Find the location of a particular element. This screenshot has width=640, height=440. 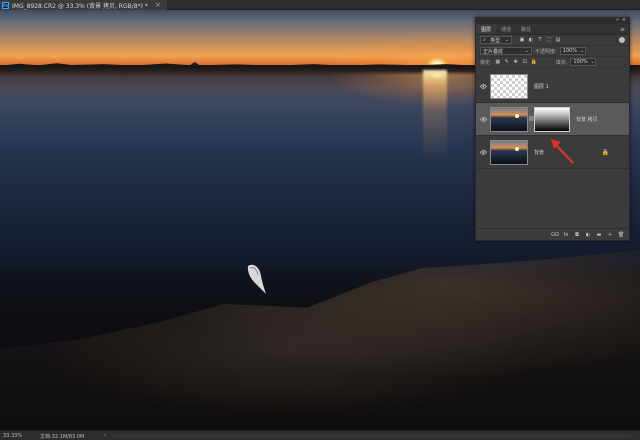

layer-filter-row: ⌕ 类型 ⌄ ▣ ◐ T ⛶ ▤ is located at coordinates (552, 40).